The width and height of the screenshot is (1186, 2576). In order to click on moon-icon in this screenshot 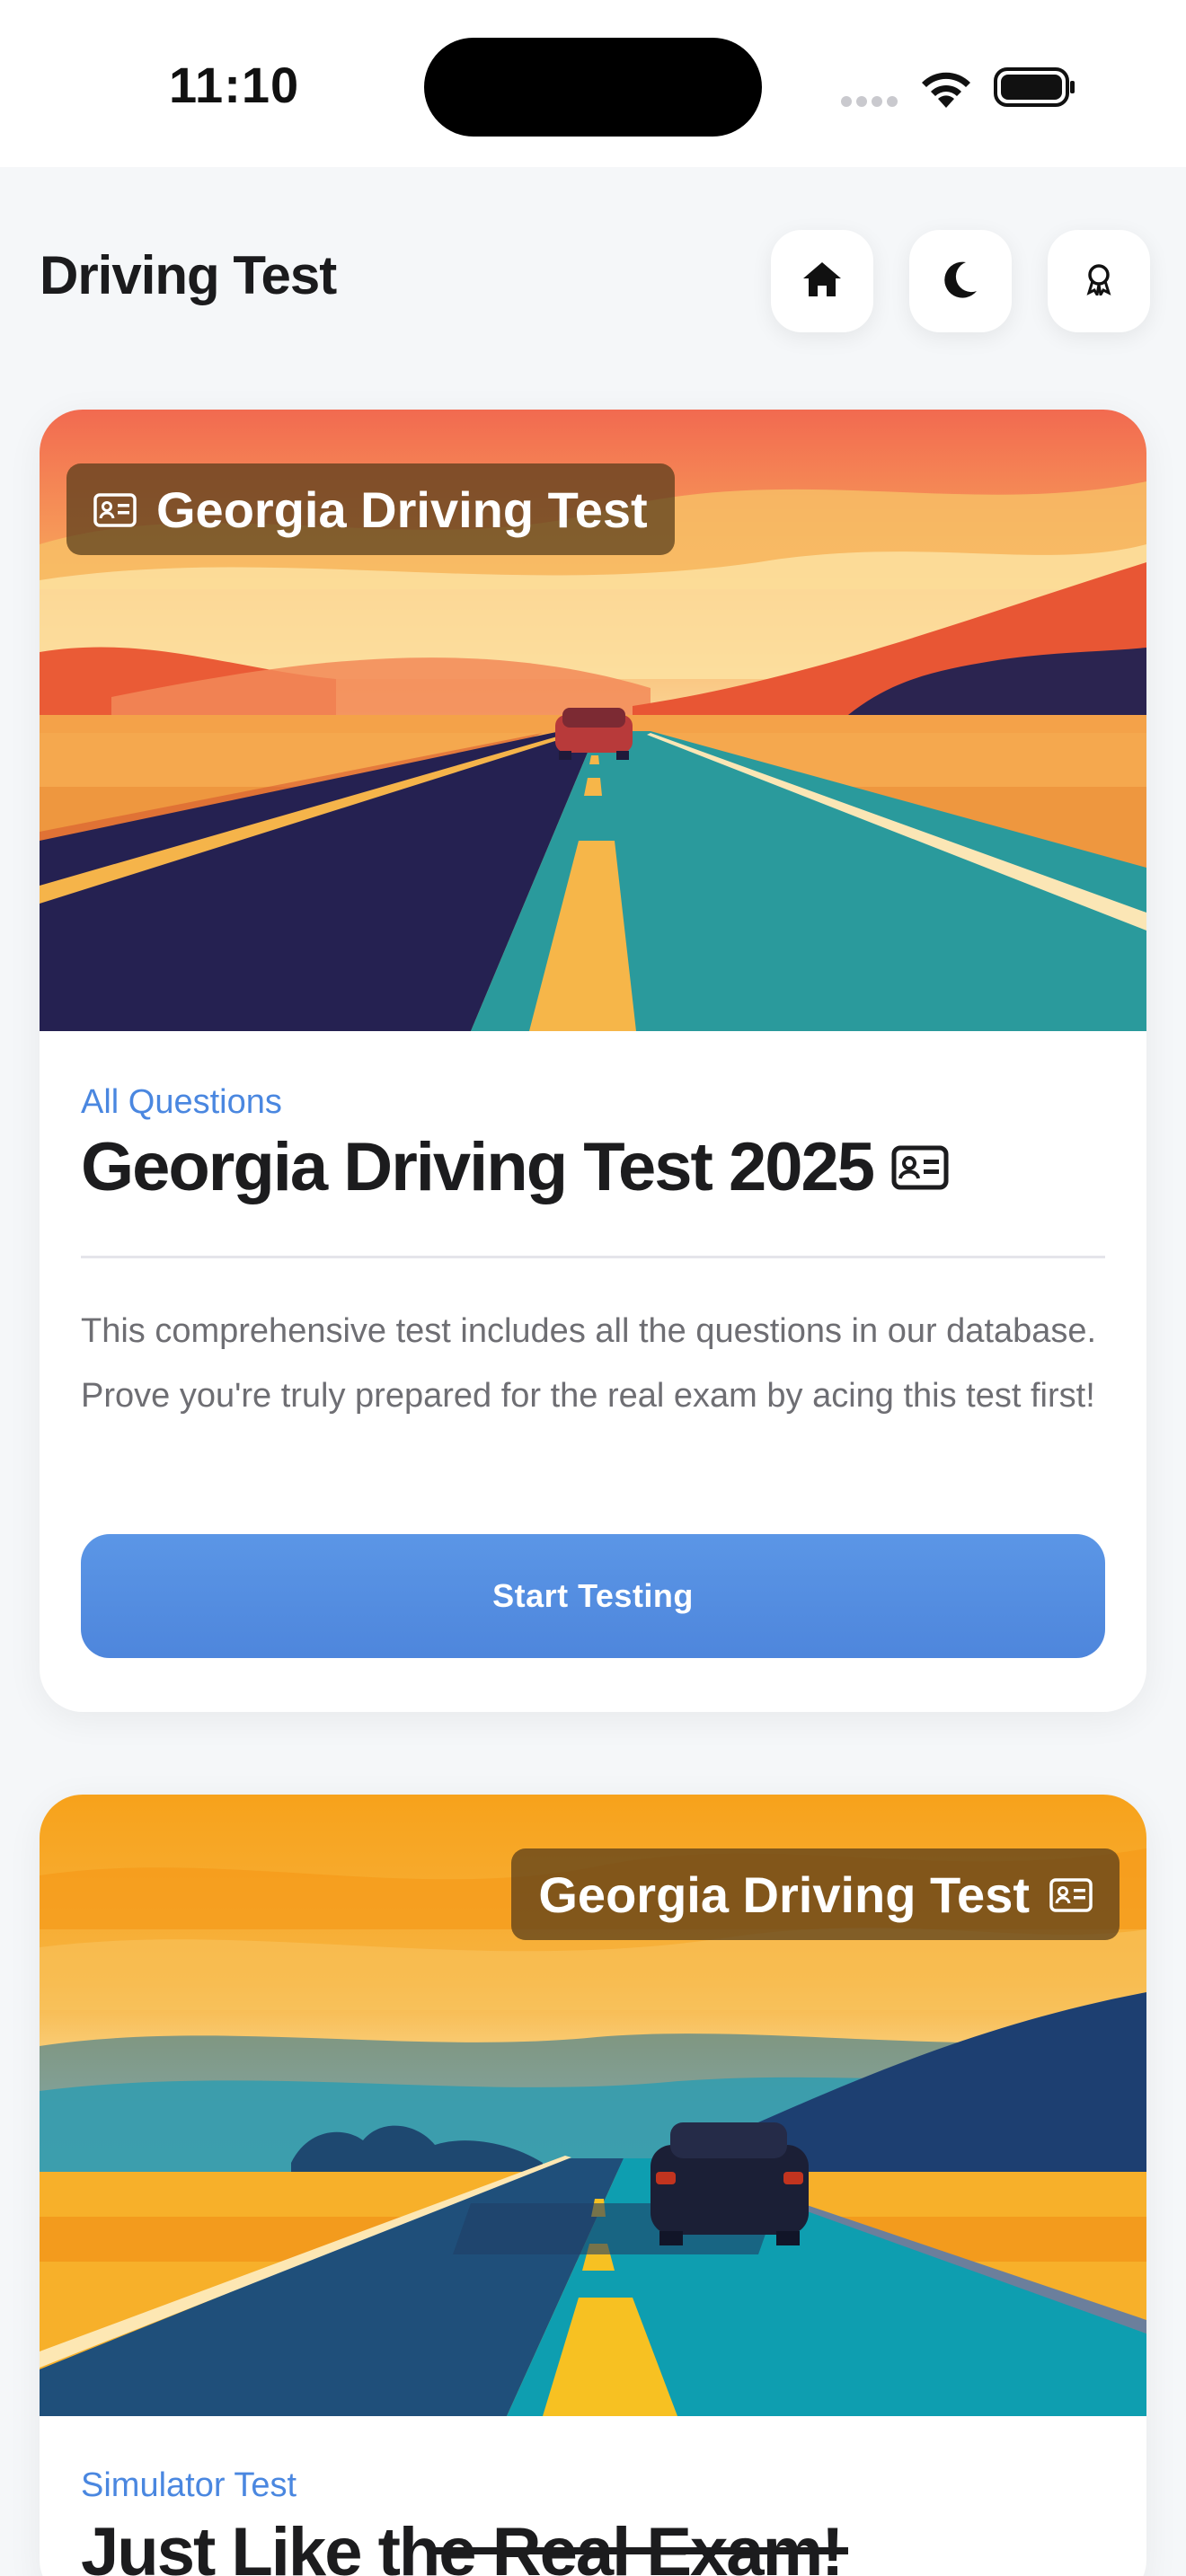, I will do `click(960, 281)`.